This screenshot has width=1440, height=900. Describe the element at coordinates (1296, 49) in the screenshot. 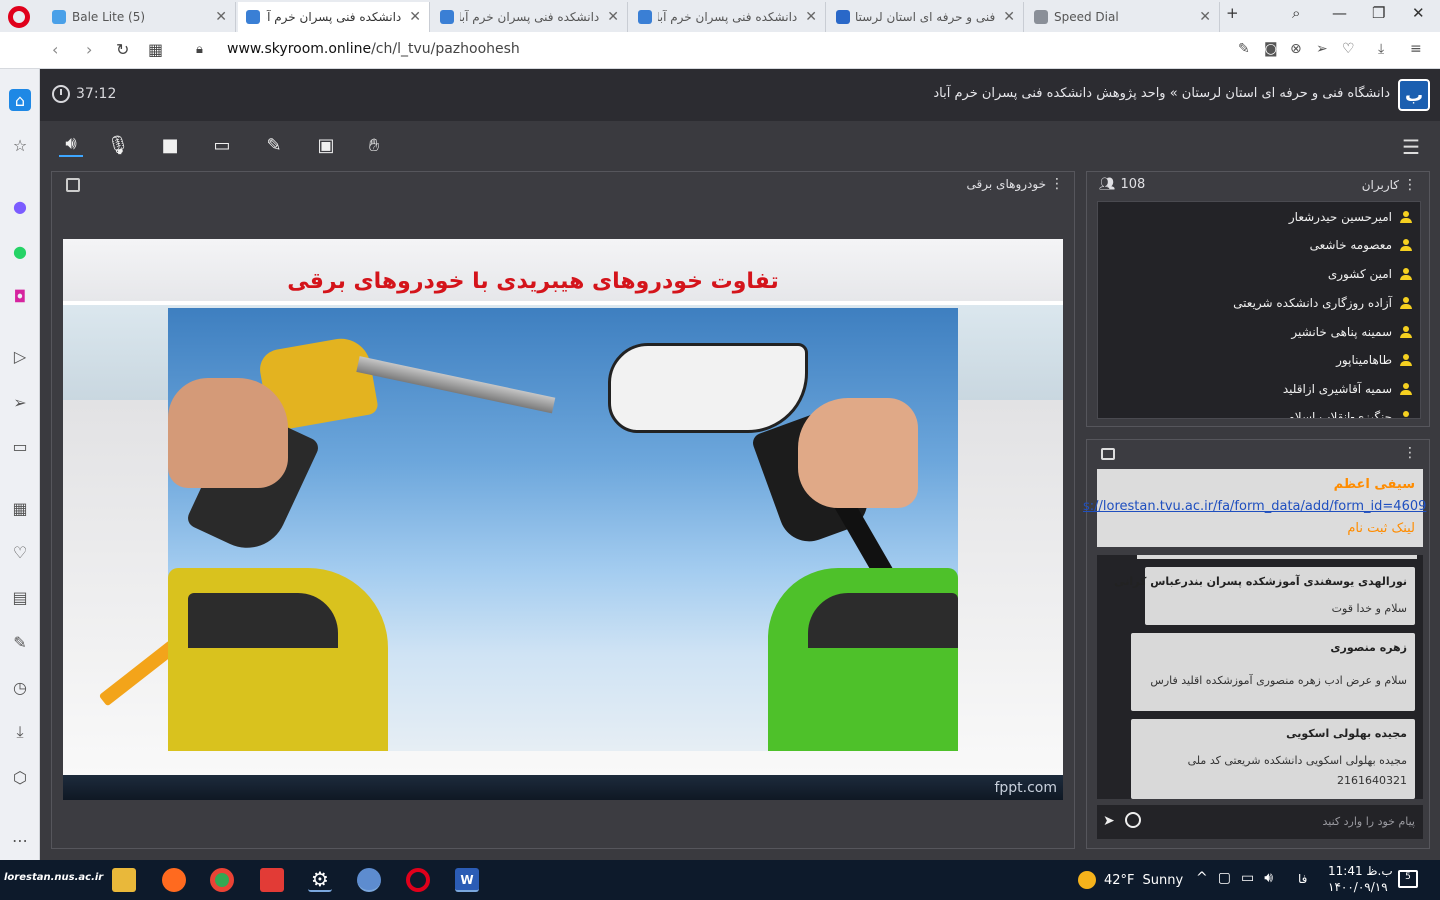

I see `adblock-icon: ⊗` at that location.